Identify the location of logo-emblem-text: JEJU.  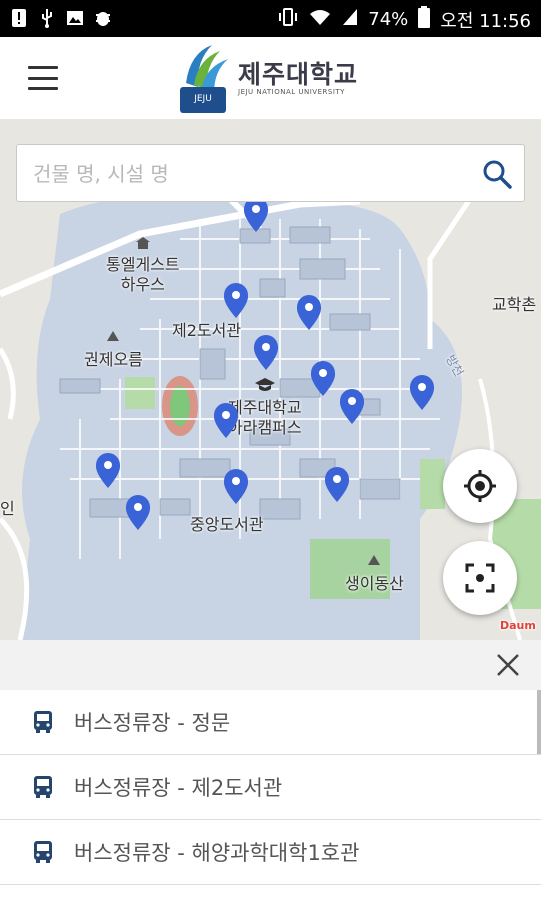
(202, 99).